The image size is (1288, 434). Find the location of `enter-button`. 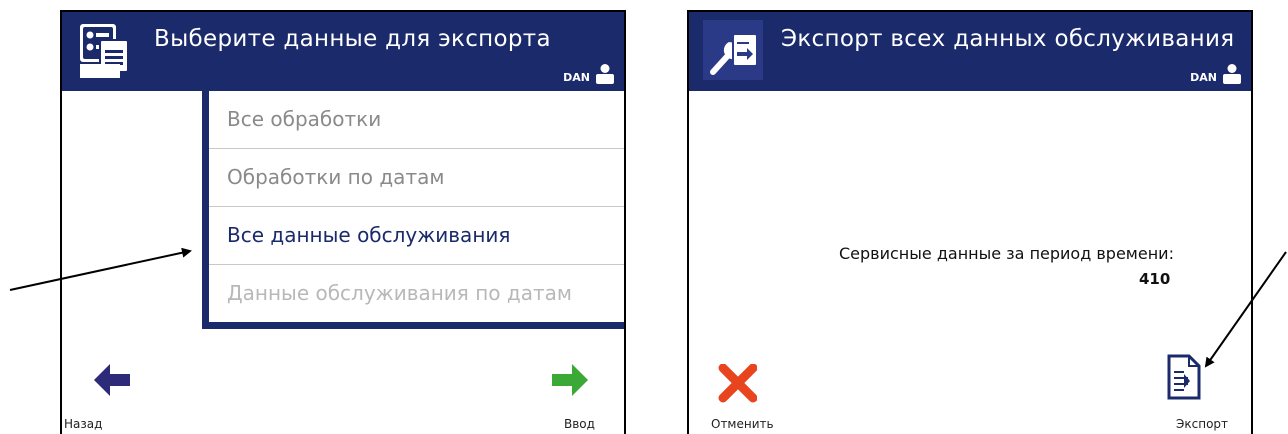

enter-button is located at coordinates (571, 380).